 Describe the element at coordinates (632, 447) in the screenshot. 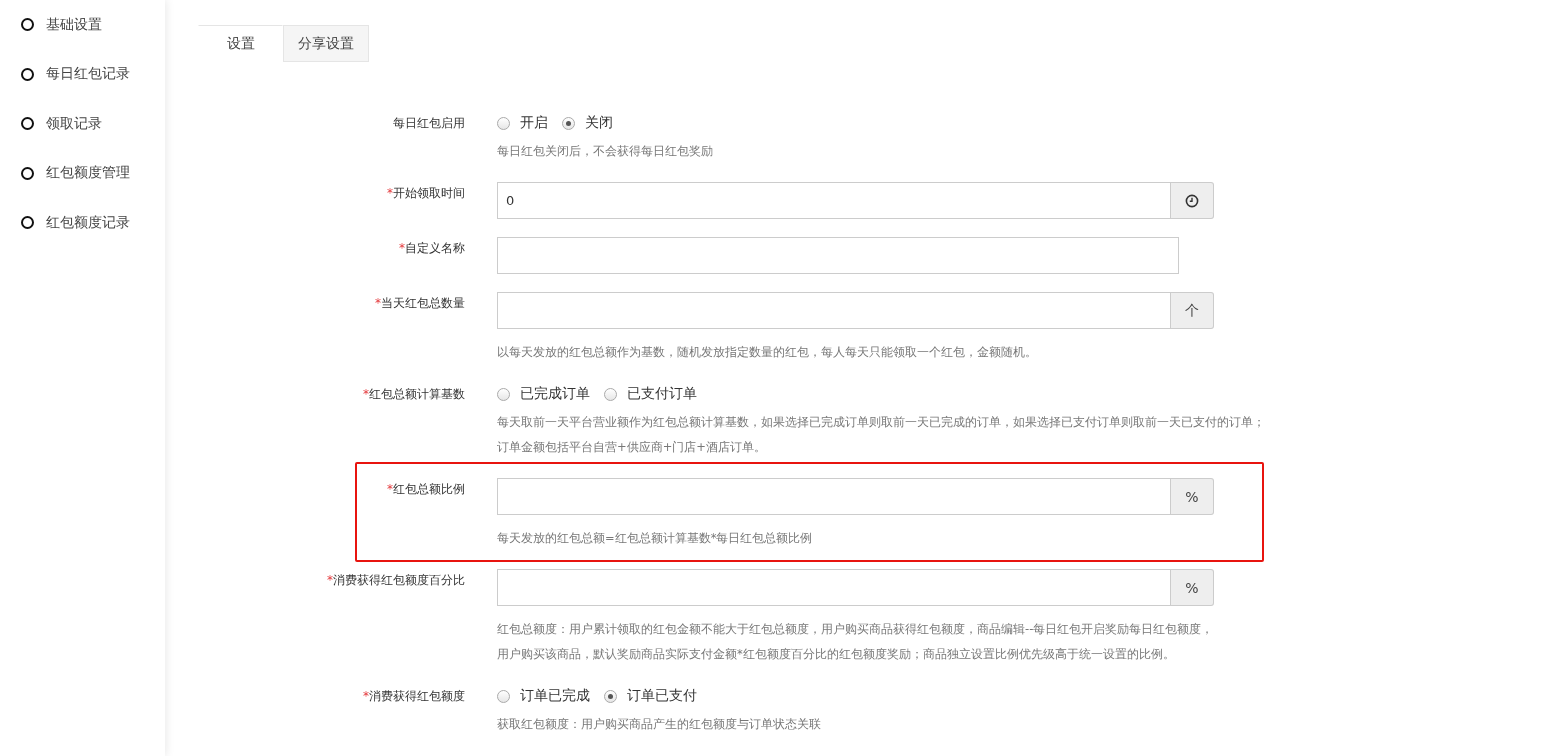

I see `help-text: 订单金额包括平台自营+供应商+门店+酒店订单。` at that location.